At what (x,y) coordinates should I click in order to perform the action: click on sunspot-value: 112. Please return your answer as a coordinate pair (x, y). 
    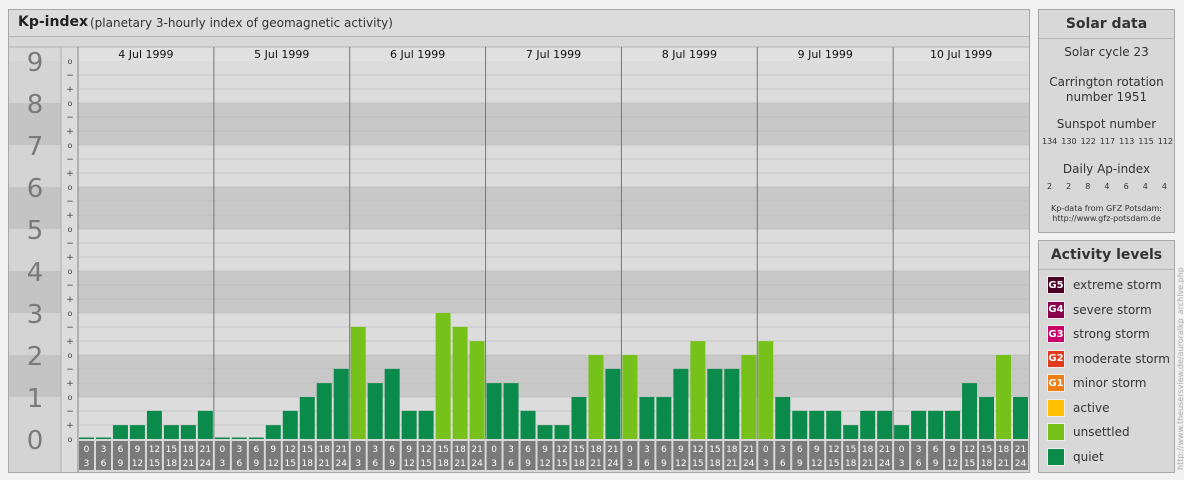
    Looking at the image, I should click on (1165, 141).